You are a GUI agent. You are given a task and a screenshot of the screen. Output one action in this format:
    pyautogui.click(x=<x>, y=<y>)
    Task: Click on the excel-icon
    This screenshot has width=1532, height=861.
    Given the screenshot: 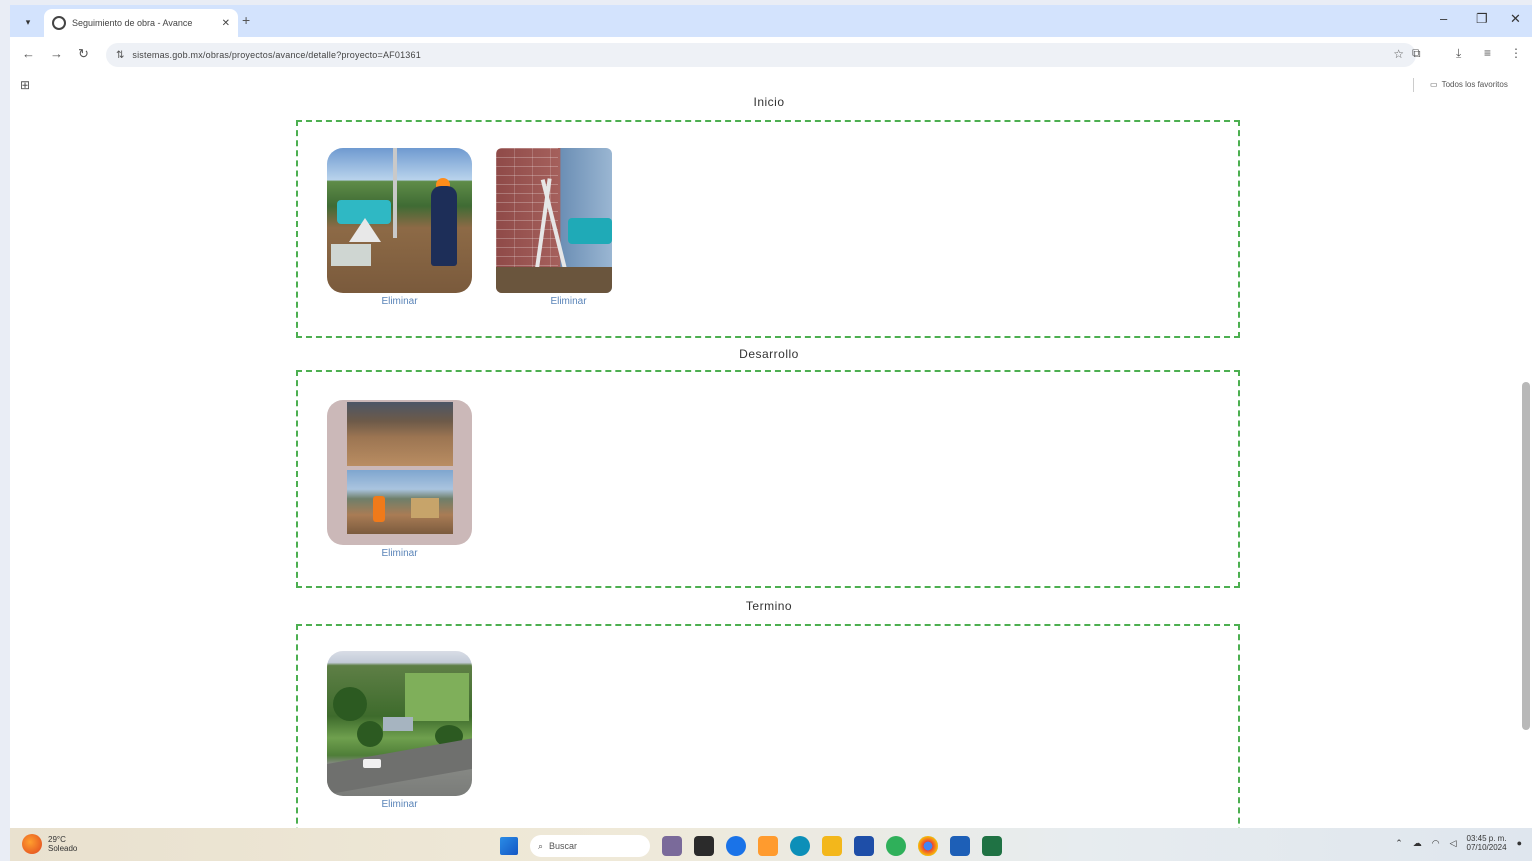 What is the action you would take?
    pyautogui.click(x=992, y=846)
    